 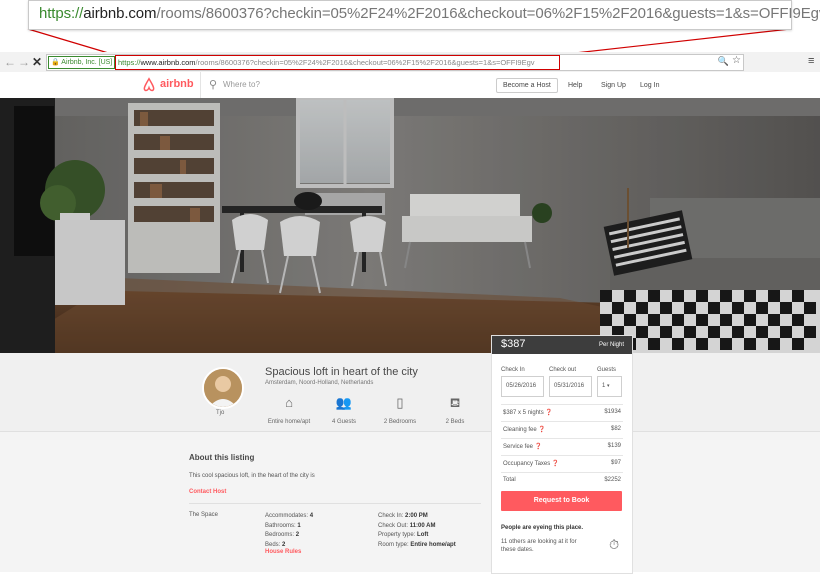 I want to click on space-row: Check In: 2:00 PM, so click(x=417, y=517).